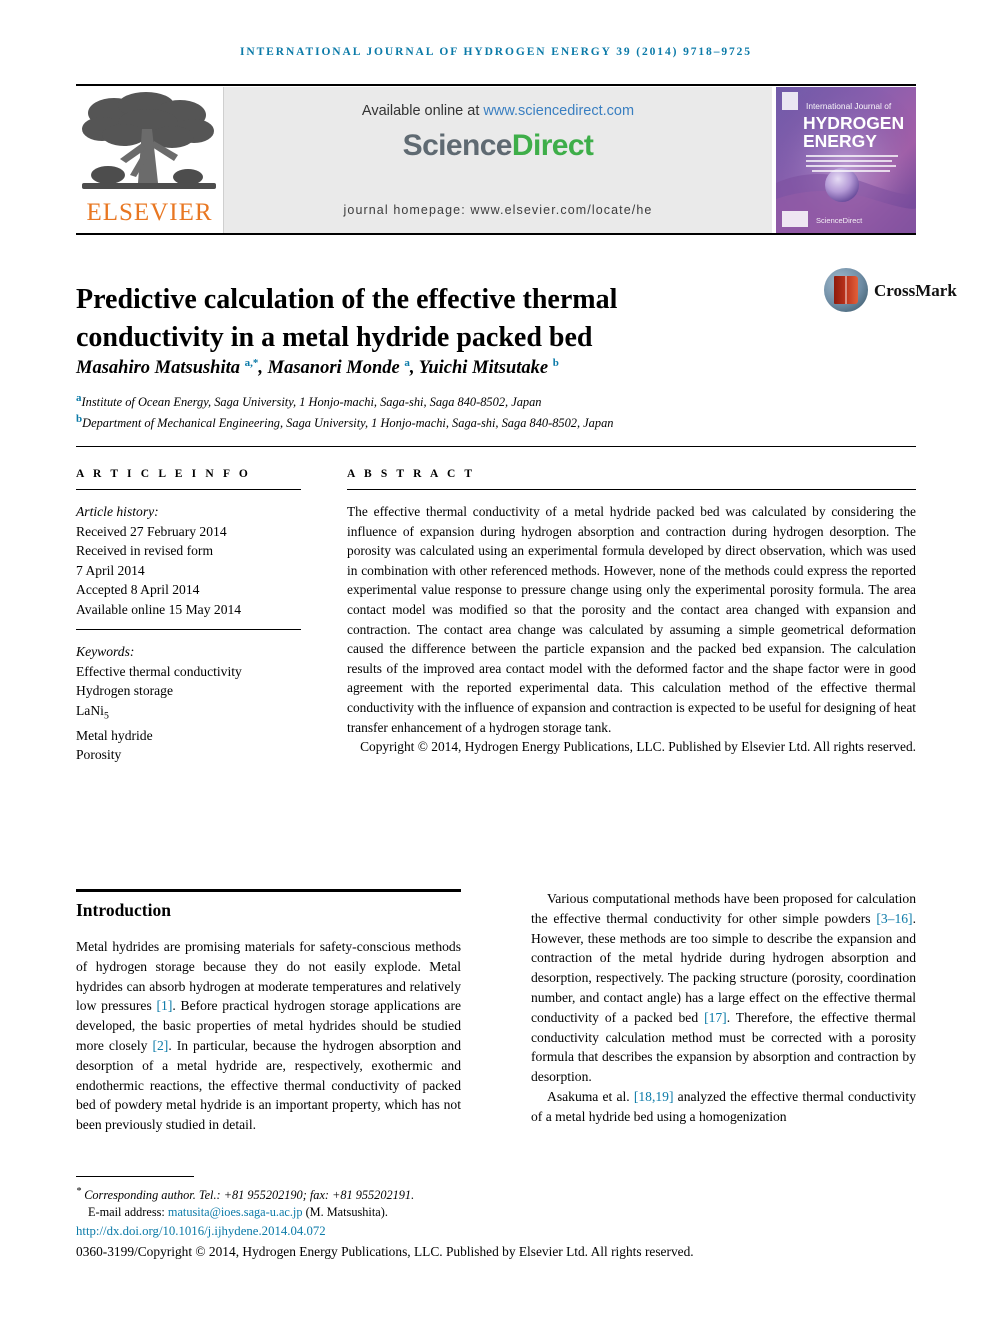 This screenshot has width=992, height=1323. Describe the element at coordinates (411, 474) in the screenshot. I see `abstract-heading: A B S T R A C T` at that location.